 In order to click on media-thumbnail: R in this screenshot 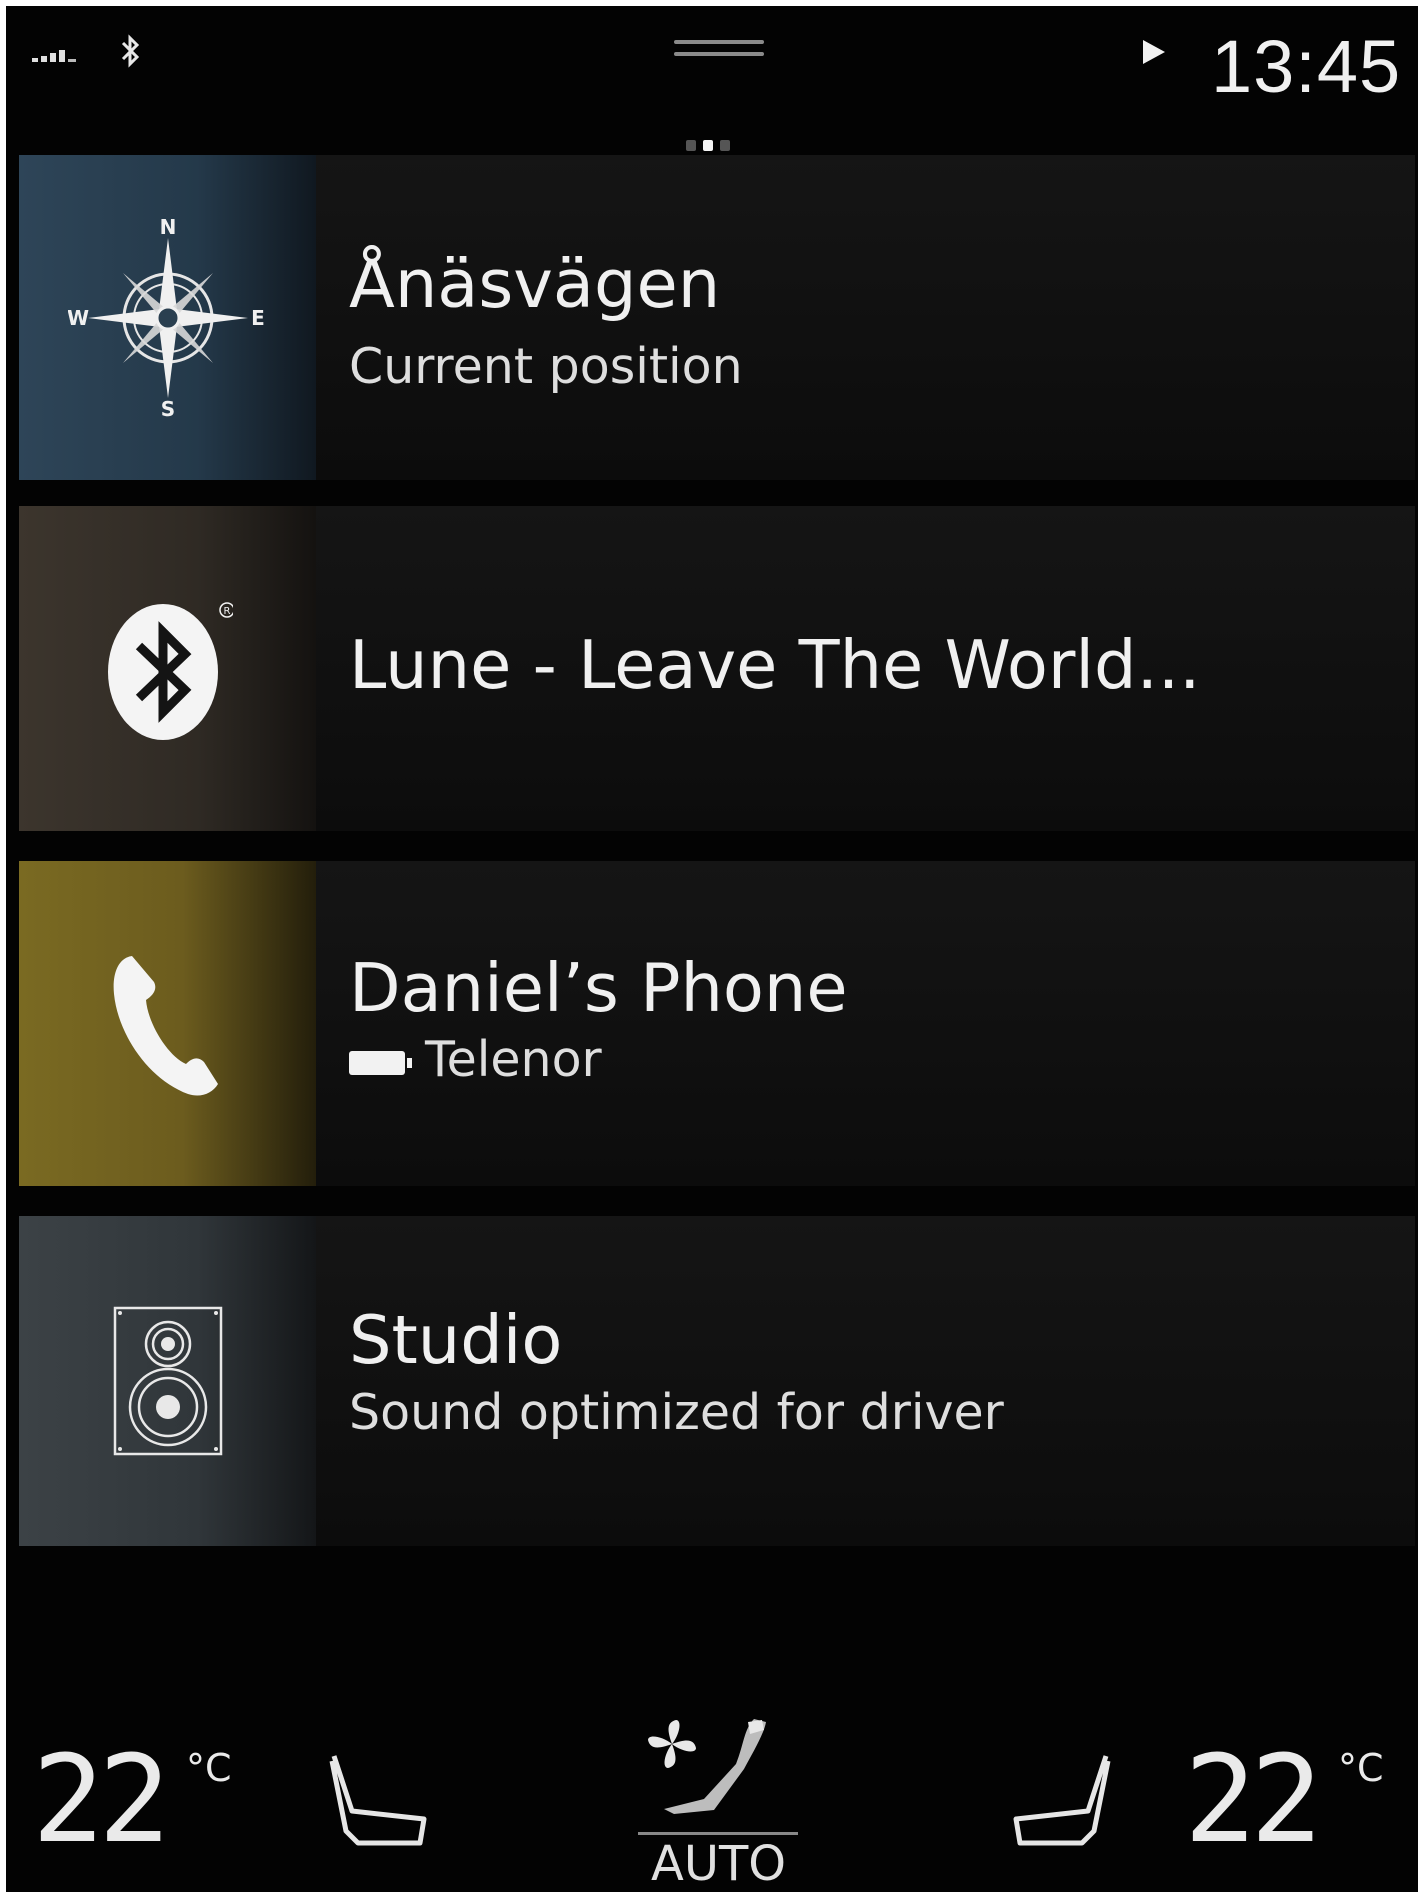, I will do `click(167, 668)`.